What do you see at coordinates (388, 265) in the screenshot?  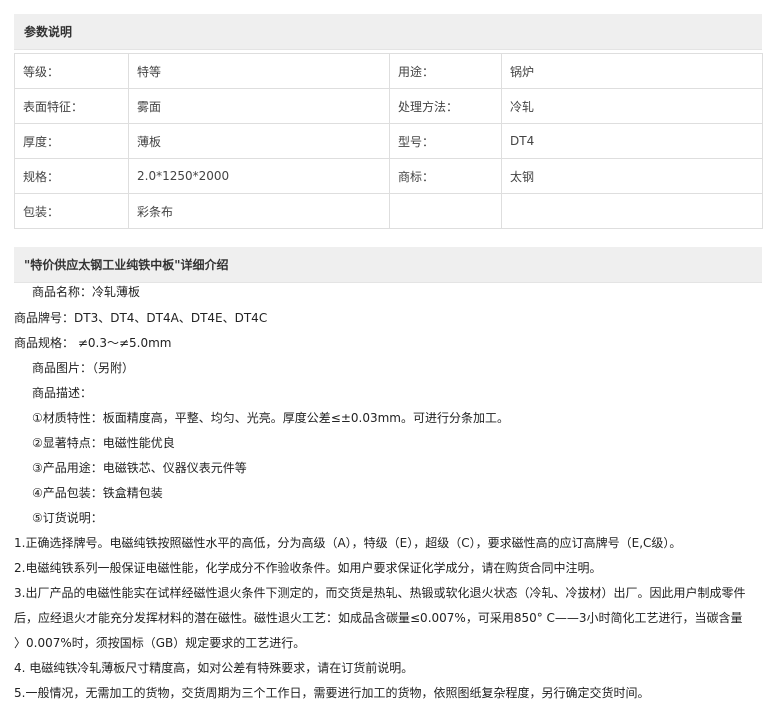 I see `detail-section-title: "特价供应太钢工业纯铁中板"详细介绍` at bounding box center [388, 265].